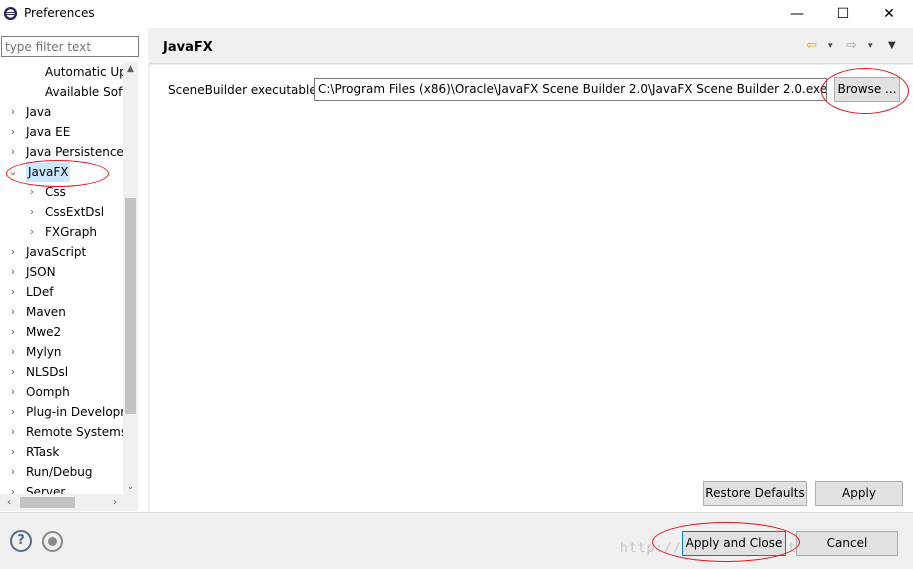 This screenshot has height=569, width=913. I want to click on tree-item-label: Java Persistence, so click(74, 152).